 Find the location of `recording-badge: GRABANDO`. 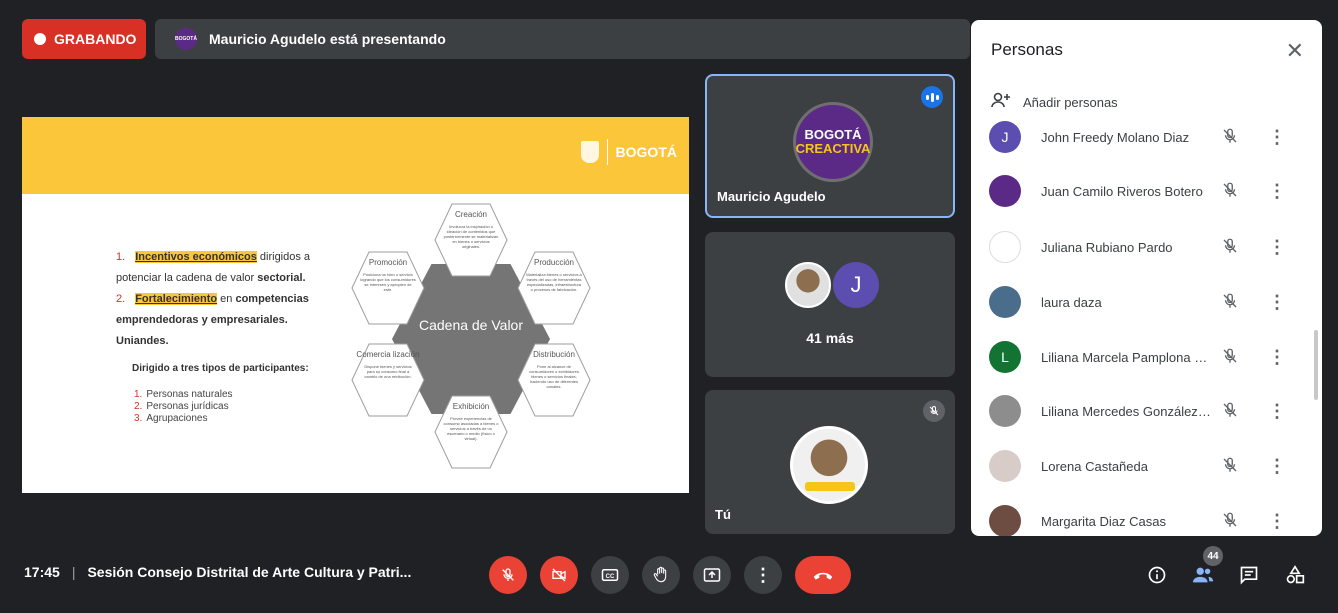

recording-badge: GRABANDO is located at coordinates (84, 39).